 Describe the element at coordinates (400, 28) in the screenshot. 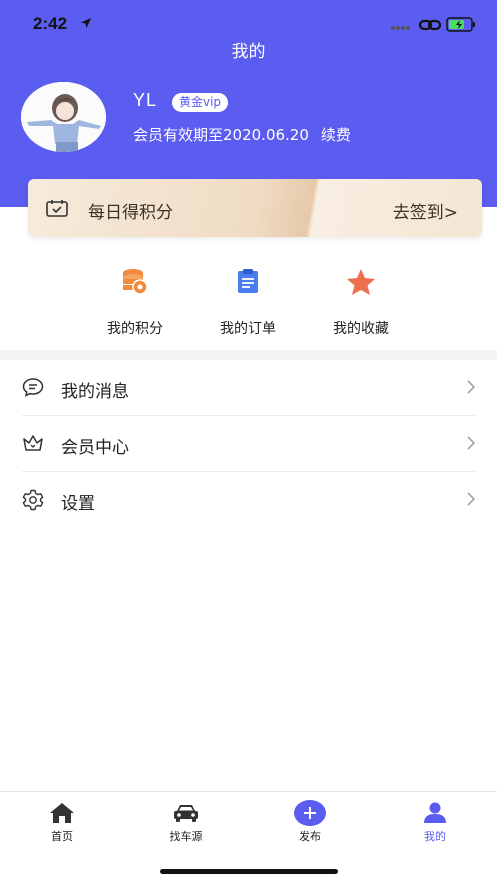

I see `signal-icon` at that location.